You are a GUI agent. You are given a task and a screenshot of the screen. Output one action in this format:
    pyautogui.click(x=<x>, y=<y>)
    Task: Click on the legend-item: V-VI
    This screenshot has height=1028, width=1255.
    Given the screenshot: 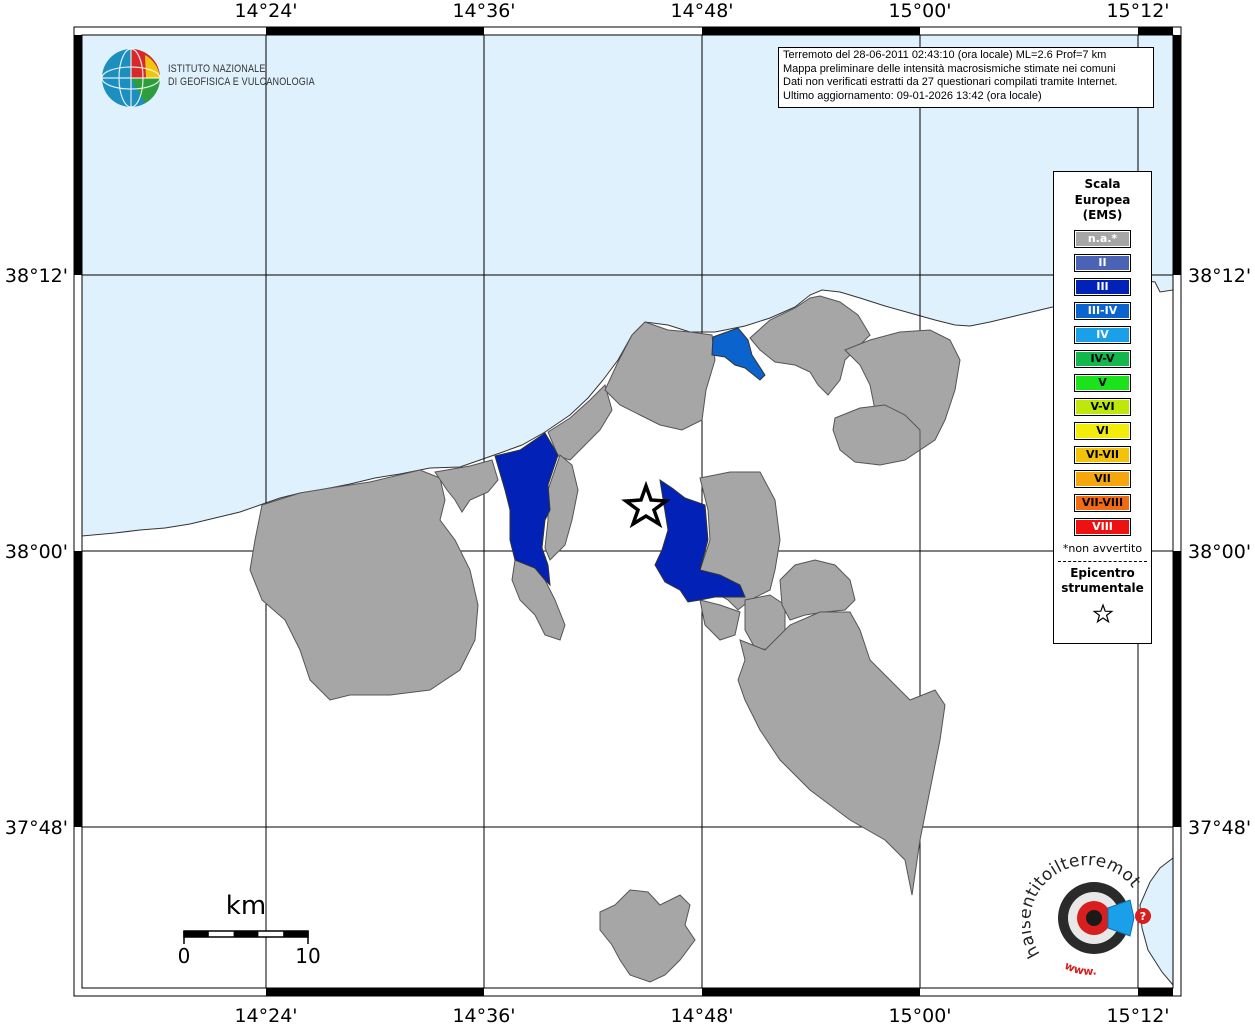 What is the action you would take?
    pyautogui.click(x=1102, y=406)
    